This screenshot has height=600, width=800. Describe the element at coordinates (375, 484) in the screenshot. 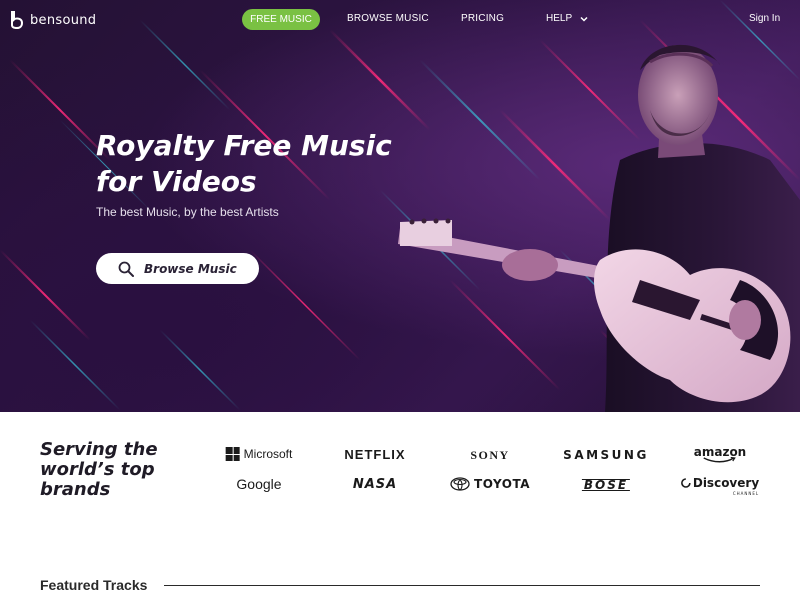

I see `brand-logo-nasa: NASA` at that location.